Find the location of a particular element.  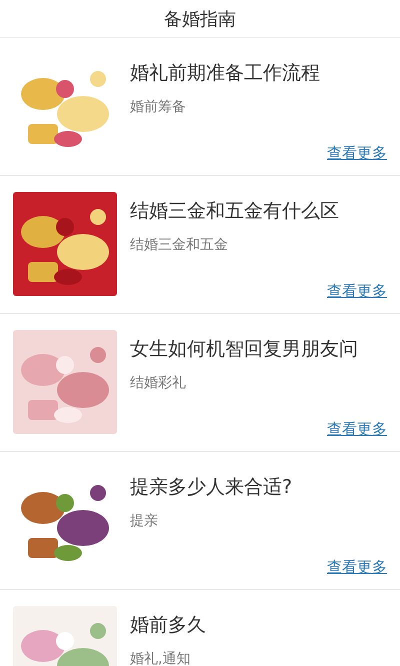

article-title: 婚前多久 is located at coordinates (258, 625).